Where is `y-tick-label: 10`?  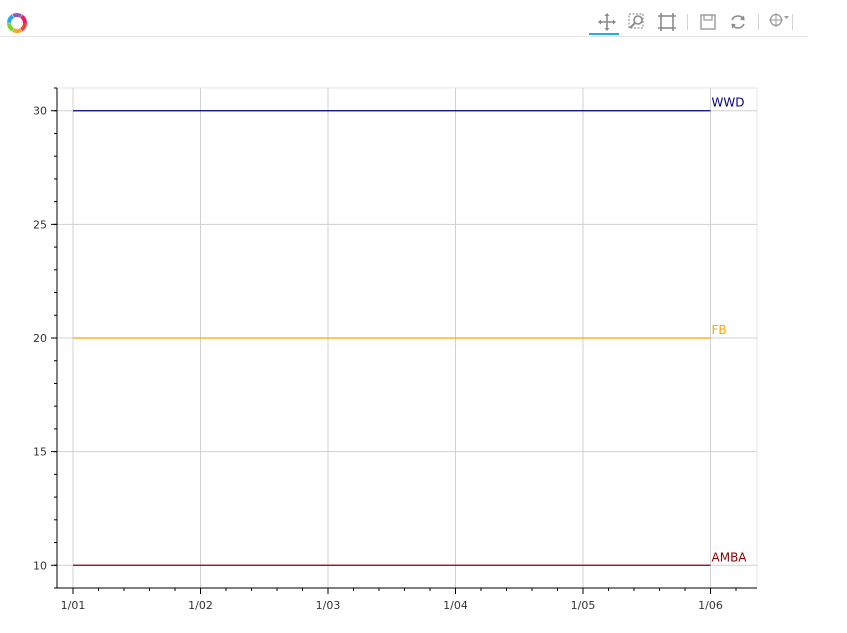
y-tick-label: 10 is located at coordinates (40, 565).